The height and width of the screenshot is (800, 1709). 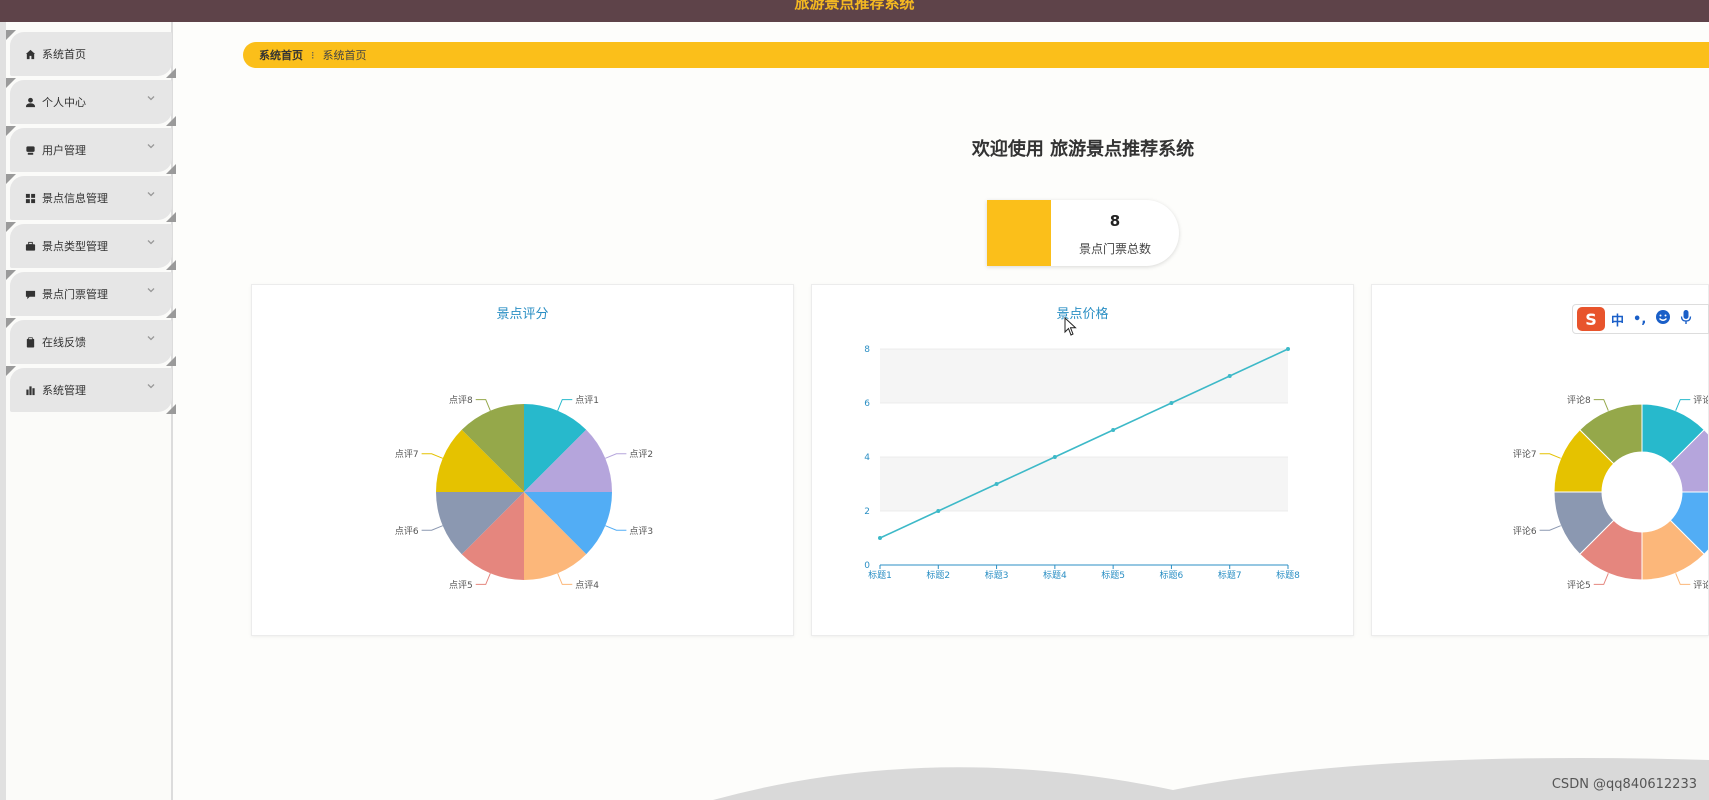 I want to click on home-icon, so click(x=30, y=54).